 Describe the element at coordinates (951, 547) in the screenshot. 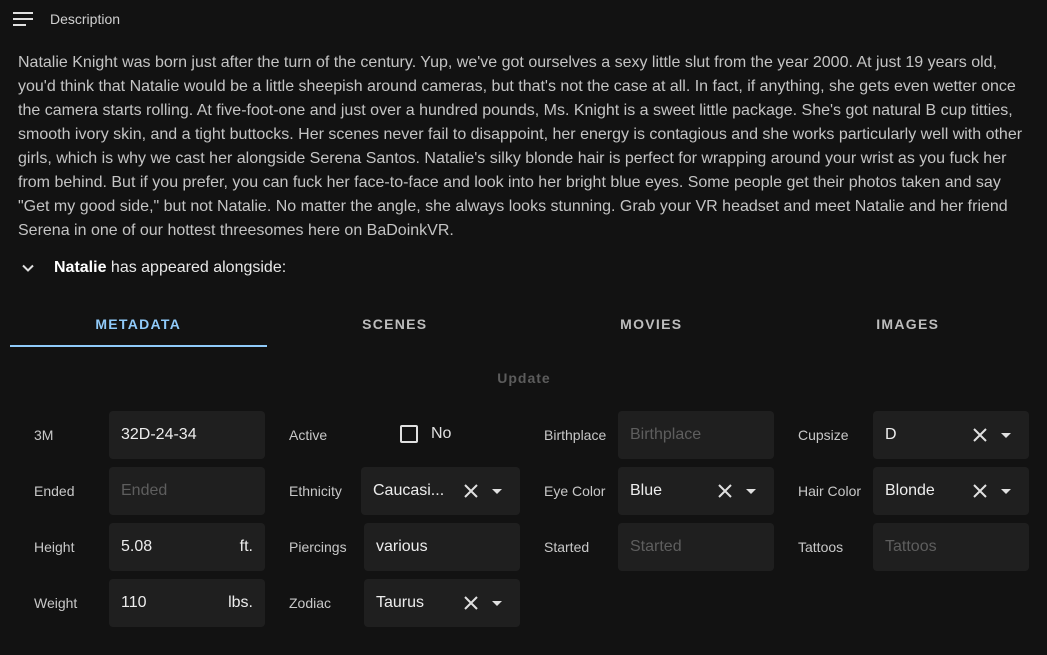

I see `tattoos-field: Tattoos` at that location.